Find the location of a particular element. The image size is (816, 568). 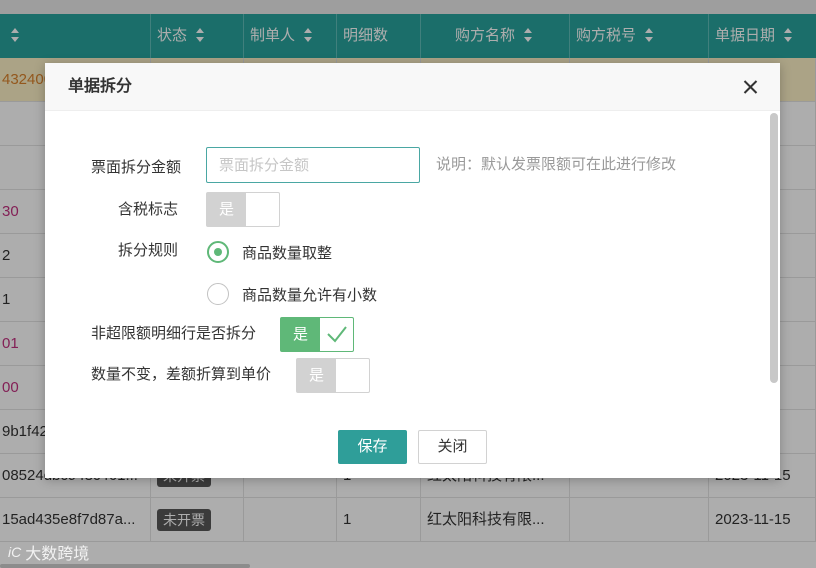

radio-unchecked-icon is located at coordinates (218, 294).